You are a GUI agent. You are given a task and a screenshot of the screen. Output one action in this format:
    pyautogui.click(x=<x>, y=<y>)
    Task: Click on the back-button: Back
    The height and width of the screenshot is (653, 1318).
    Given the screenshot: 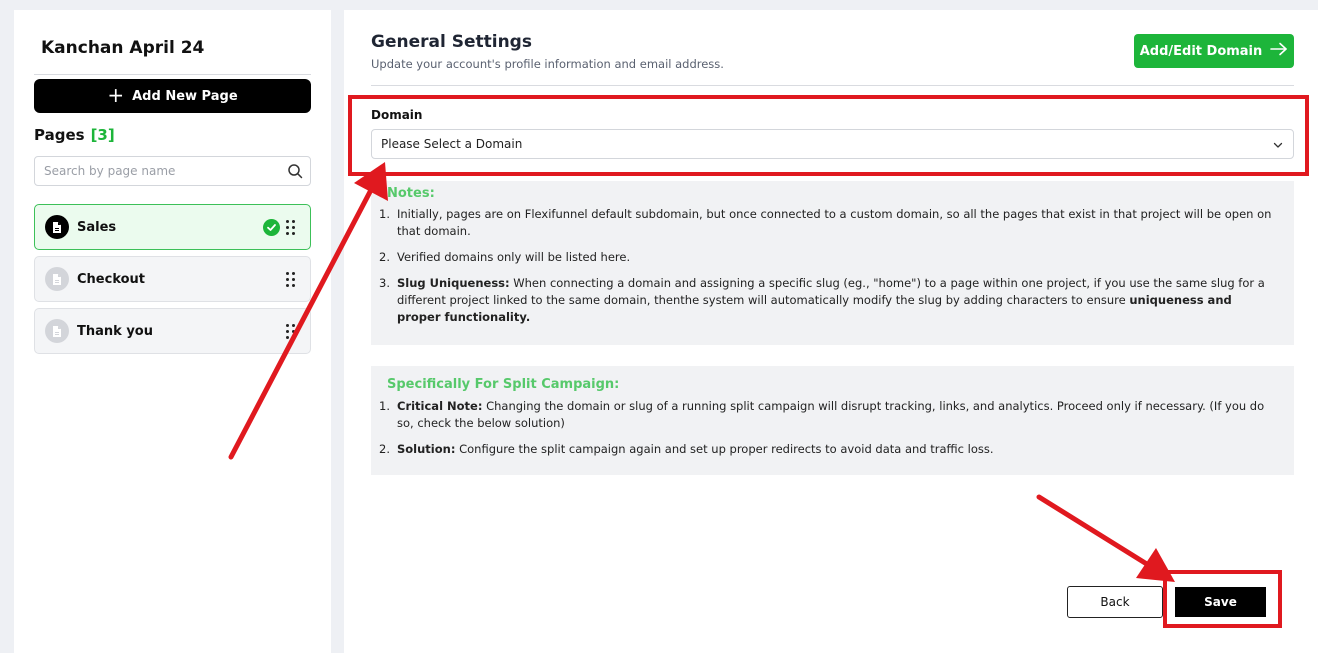 What is the action you would take?
    pyautogui.click(x=1115, y=602)
    